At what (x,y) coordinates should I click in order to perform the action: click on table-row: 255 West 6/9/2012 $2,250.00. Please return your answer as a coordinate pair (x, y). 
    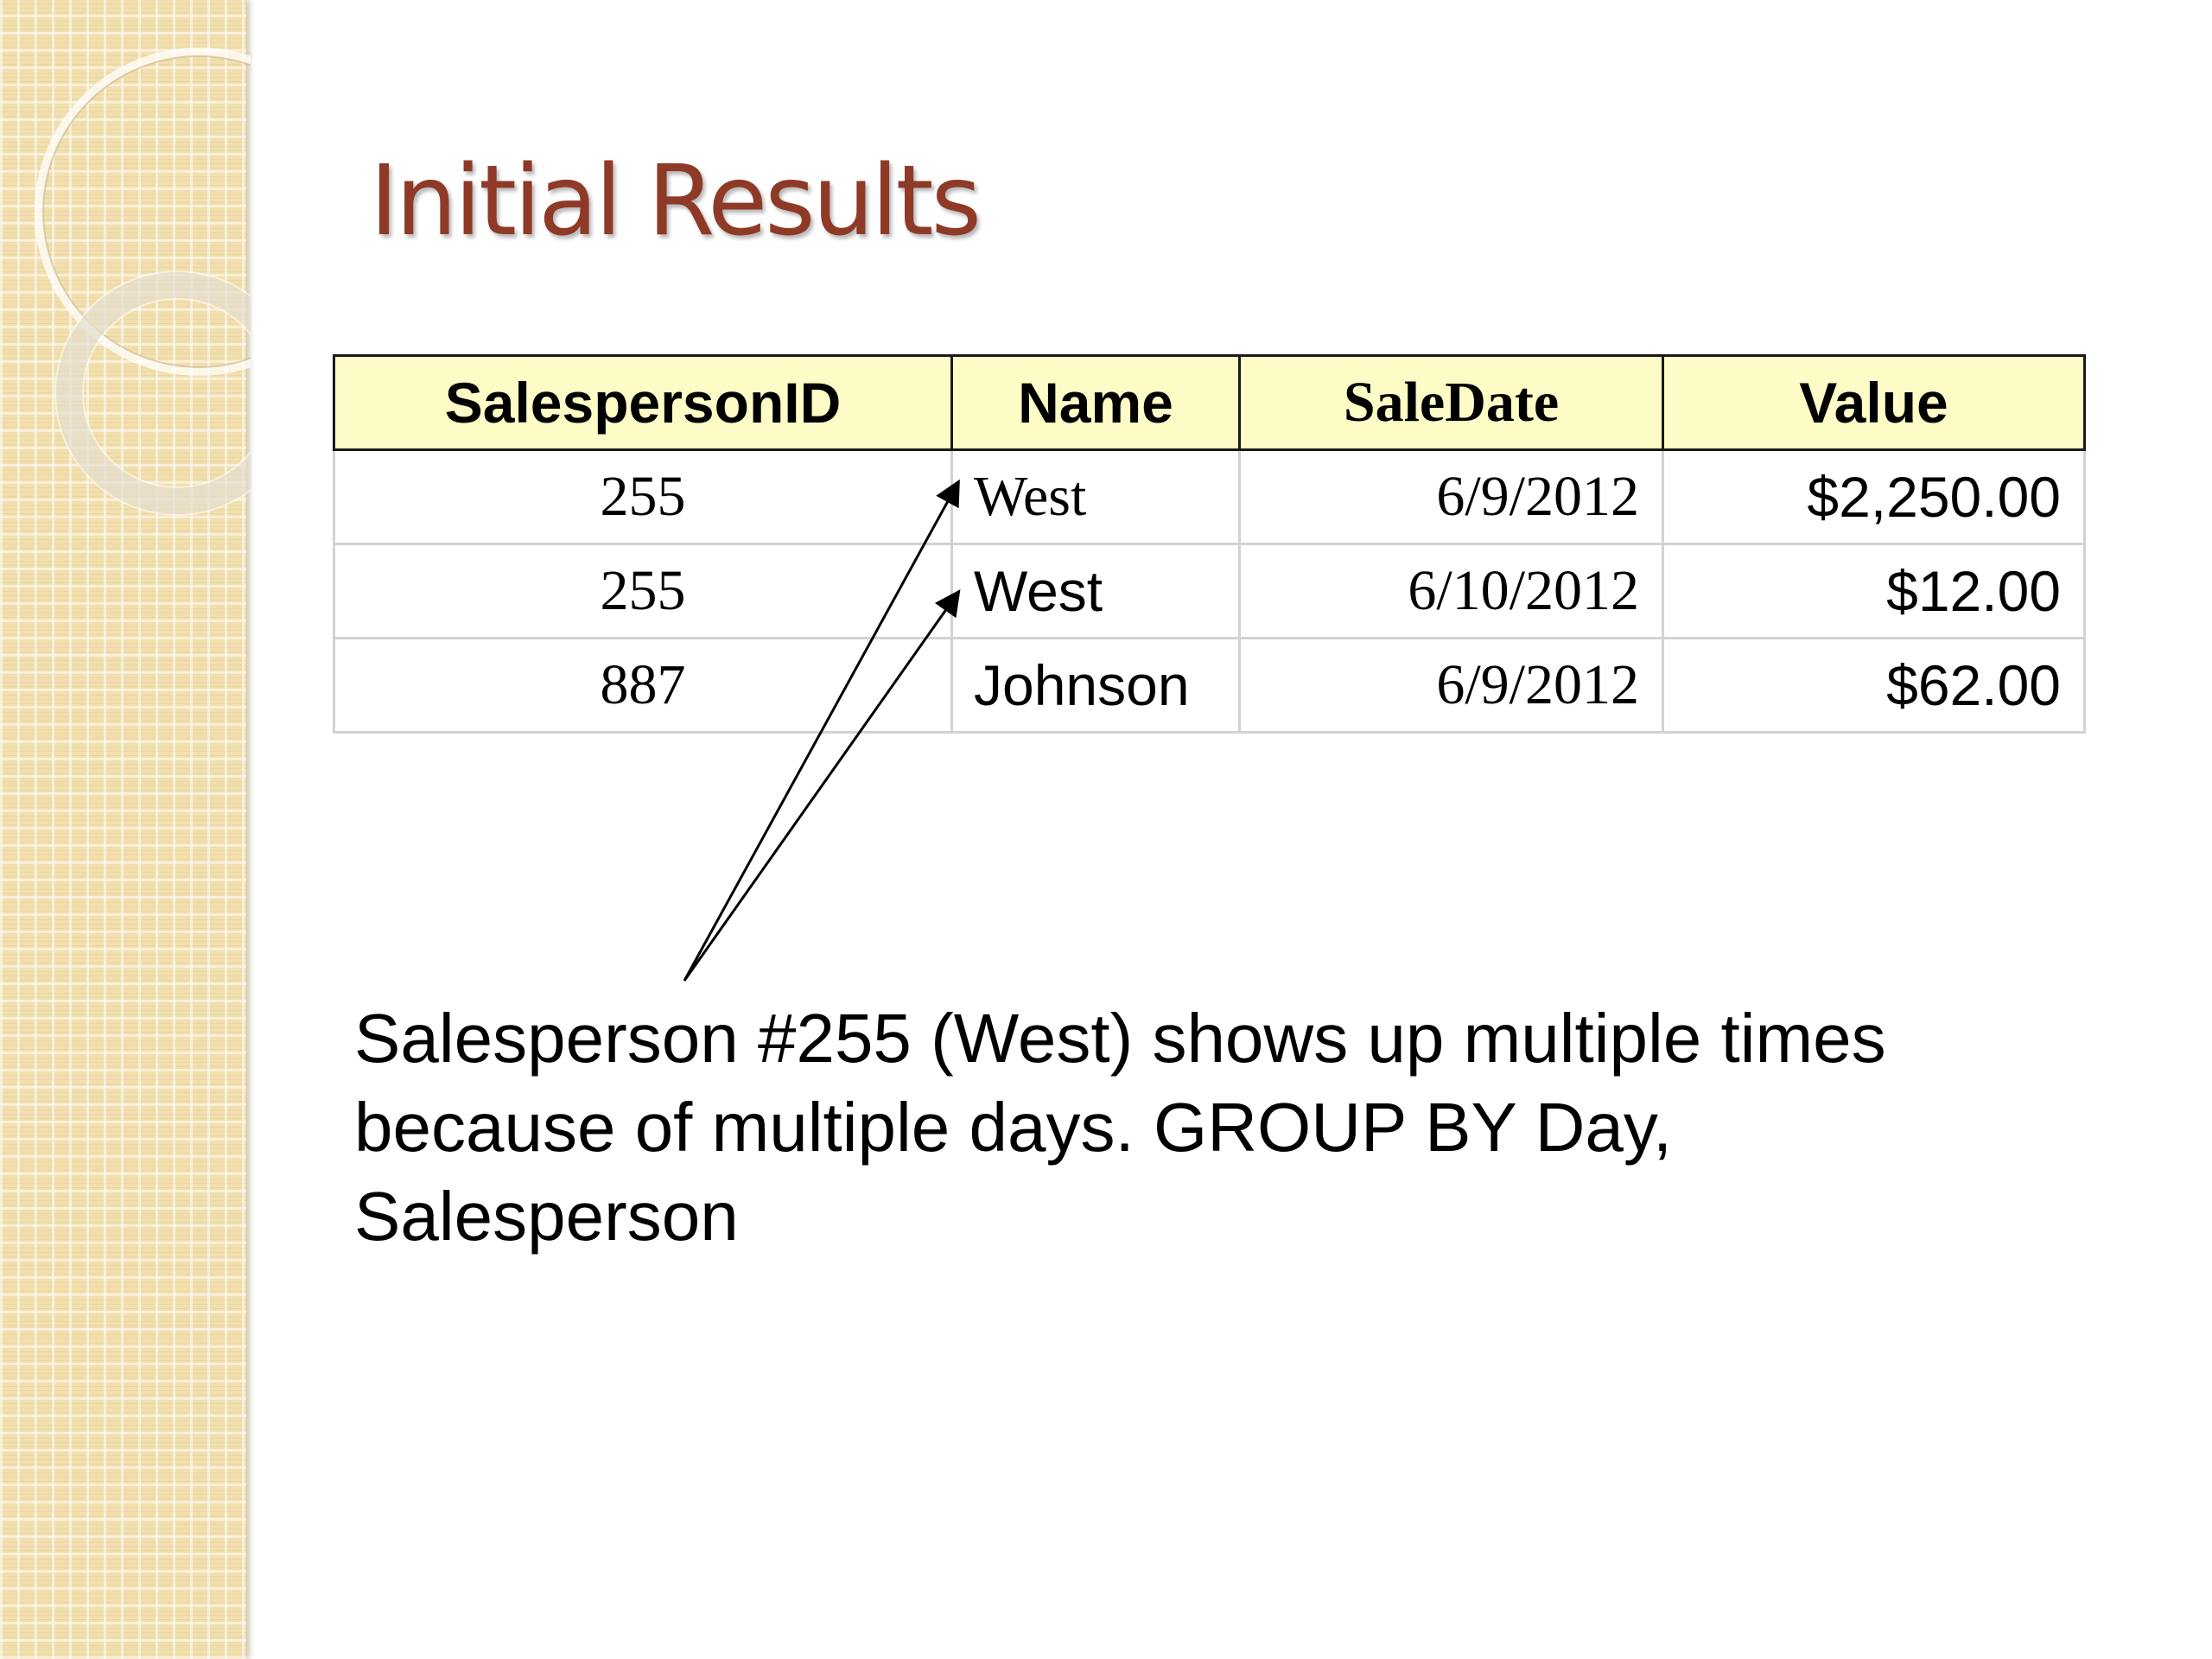
    Looking at the image, I should click on (1209, 496).